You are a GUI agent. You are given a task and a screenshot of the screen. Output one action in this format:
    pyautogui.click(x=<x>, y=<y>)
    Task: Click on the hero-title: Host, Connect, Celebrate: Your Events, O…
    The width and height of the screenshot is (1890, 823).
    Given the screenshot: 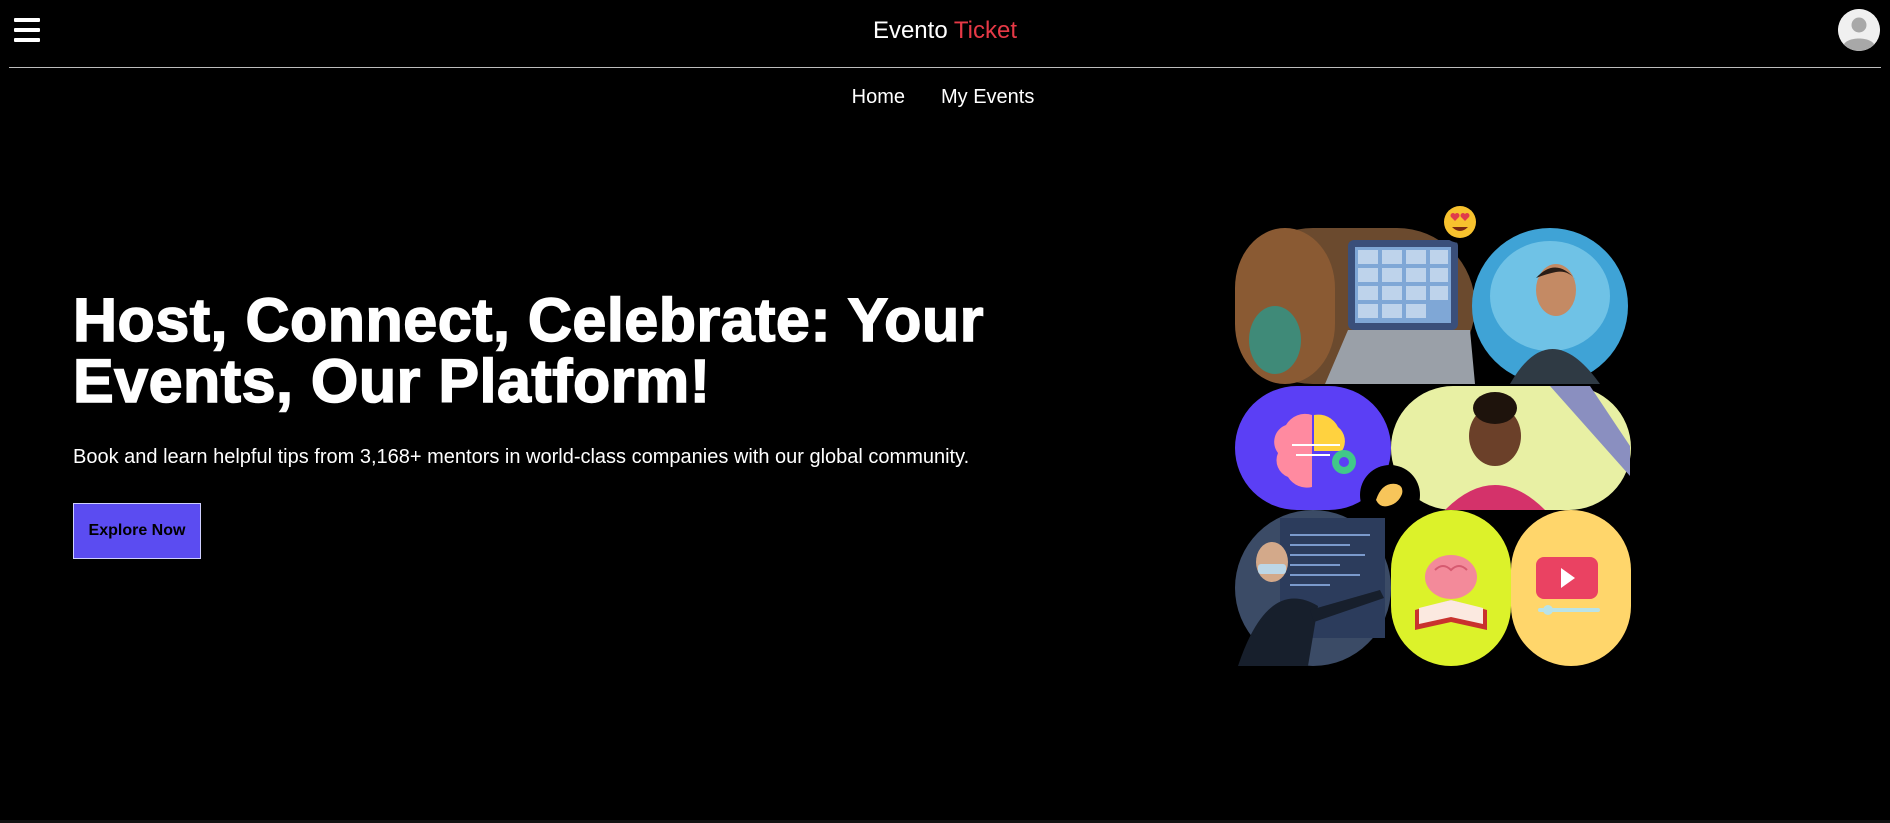 What is the action you would take?
    pyautogui.click(x=592, y=352)
    